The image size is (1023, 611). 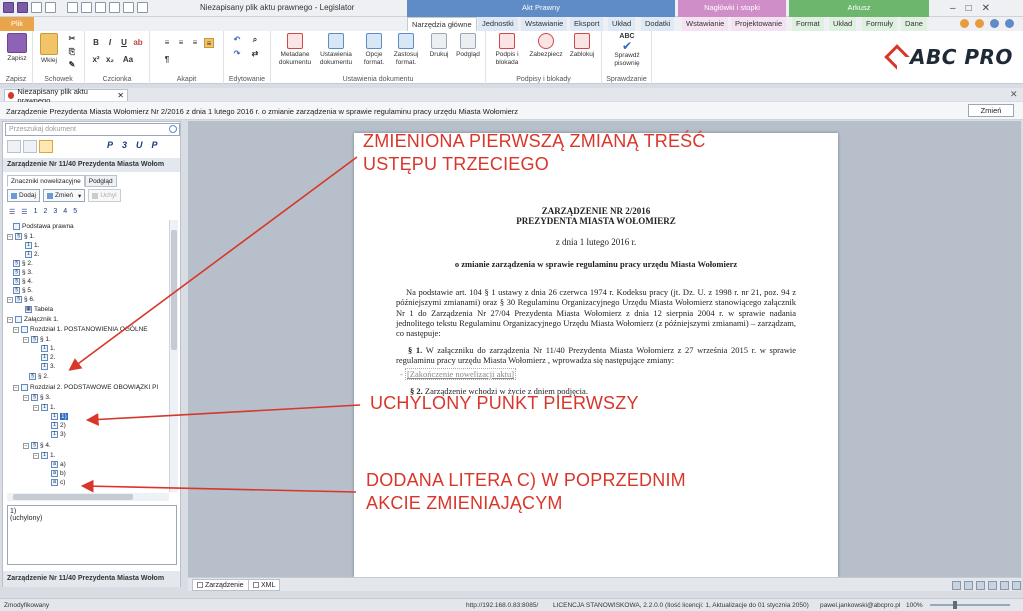 I want to click on doc-export-icon, so click(x=142, y=7).